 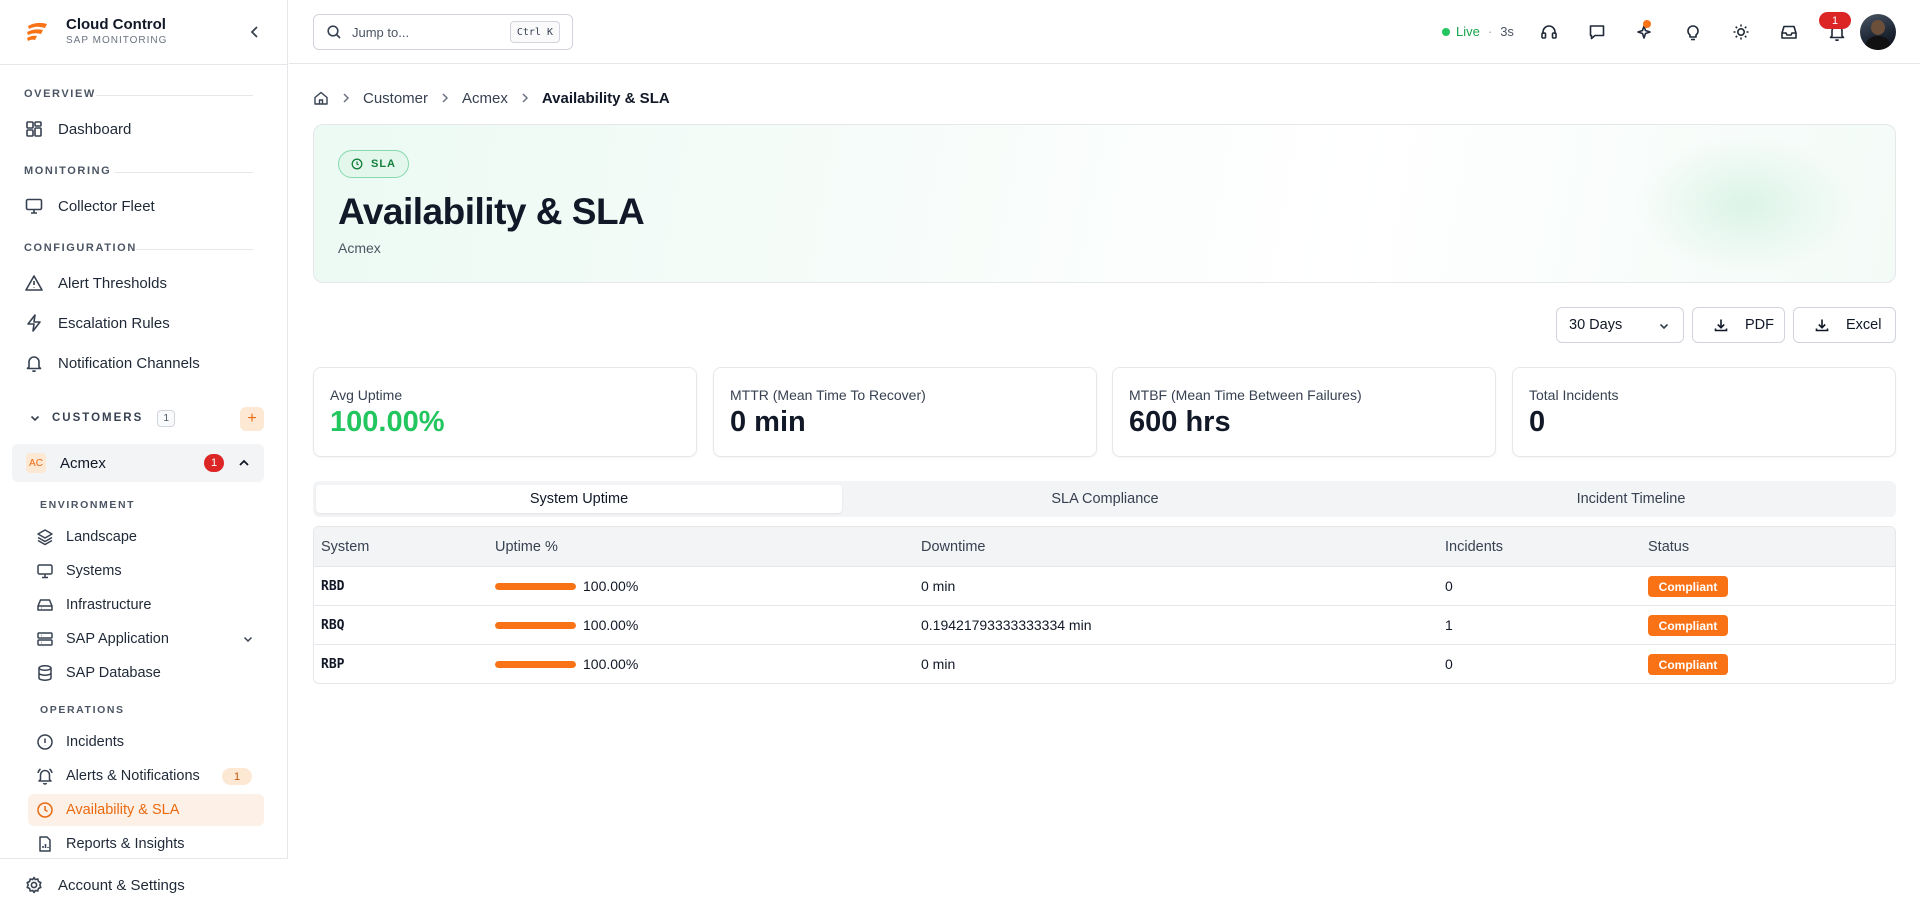 I want to click on sidebar-item-reports-insights: Reports & Insights, so click(x=146, y=844).